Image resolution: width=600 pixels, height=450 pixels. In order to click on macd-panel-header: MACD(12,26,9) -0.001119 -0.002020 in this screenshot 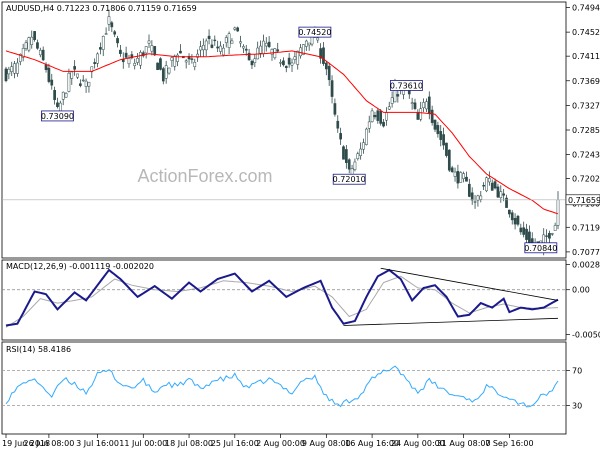, I will do `click(80, 266)`.